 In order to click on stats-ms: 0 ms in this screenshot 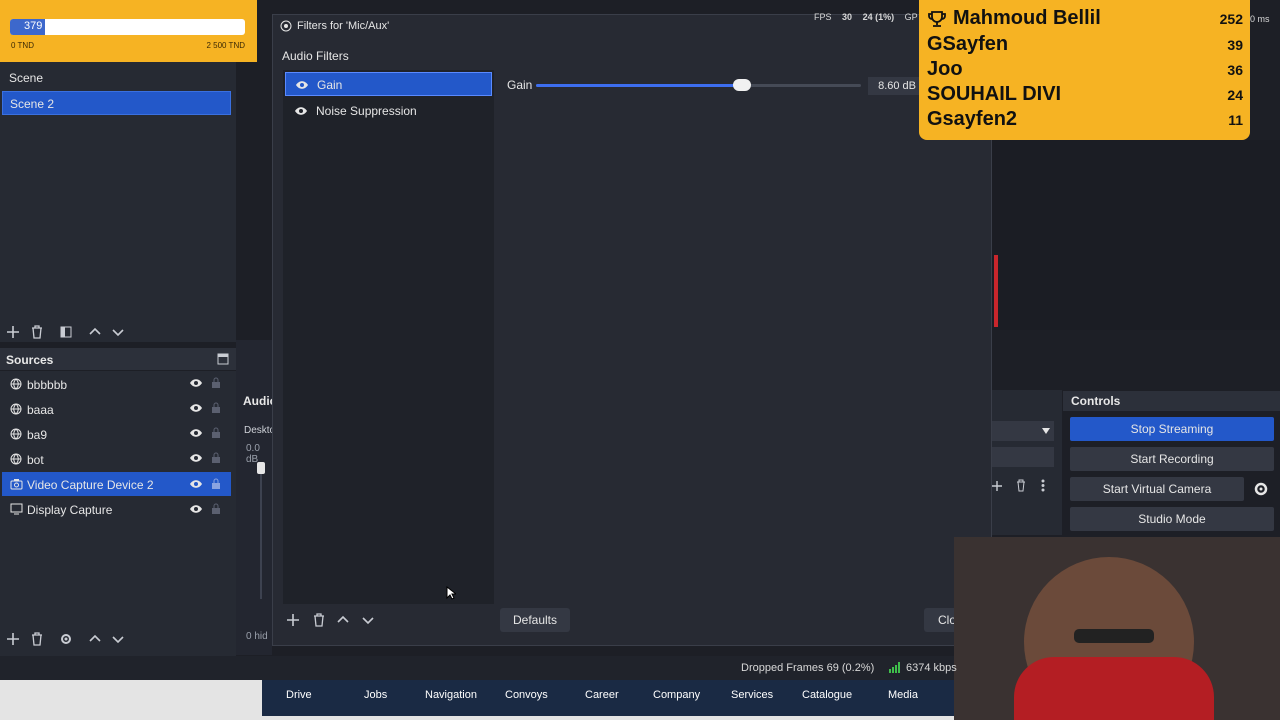, I will do `click(1260, 19)`.